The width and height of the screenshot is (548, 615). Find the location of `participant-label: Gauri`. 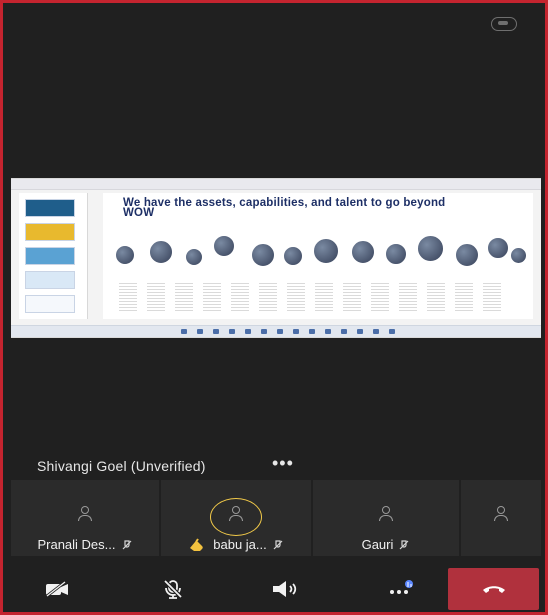

participant-label: Gauri is located at coordinates (386, 544).